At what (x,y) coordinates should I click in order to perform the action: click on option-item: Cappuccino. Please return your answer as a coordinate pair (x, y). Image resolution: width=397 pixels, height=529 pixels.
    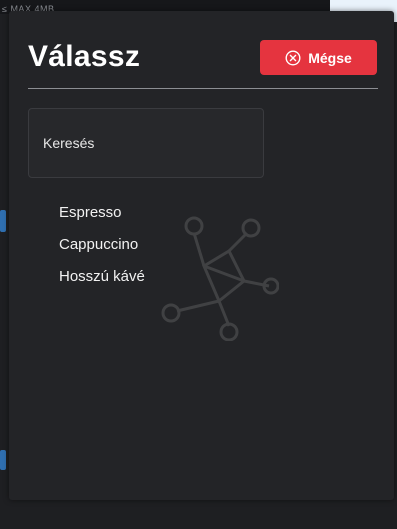
    Looking at the image, I should click on (102, 251).